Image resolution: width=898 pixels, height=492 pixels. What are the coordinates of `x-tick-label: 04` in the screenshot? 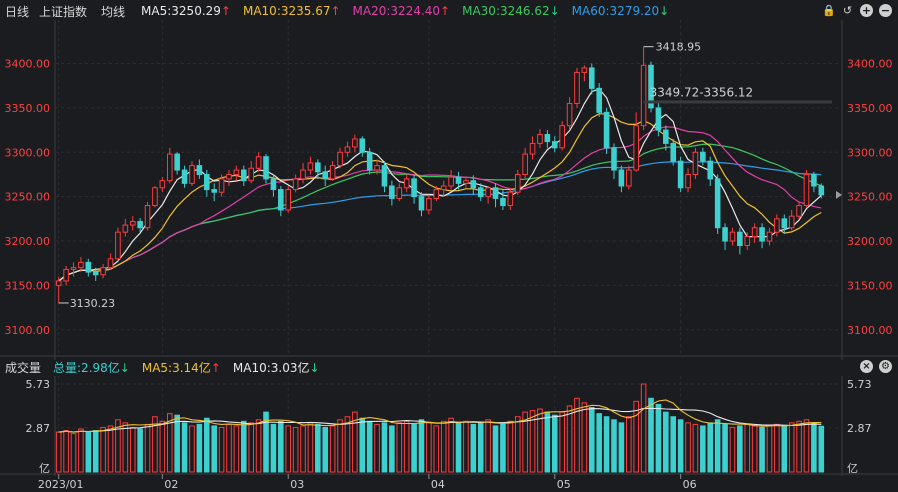 It's located at (438, 484).